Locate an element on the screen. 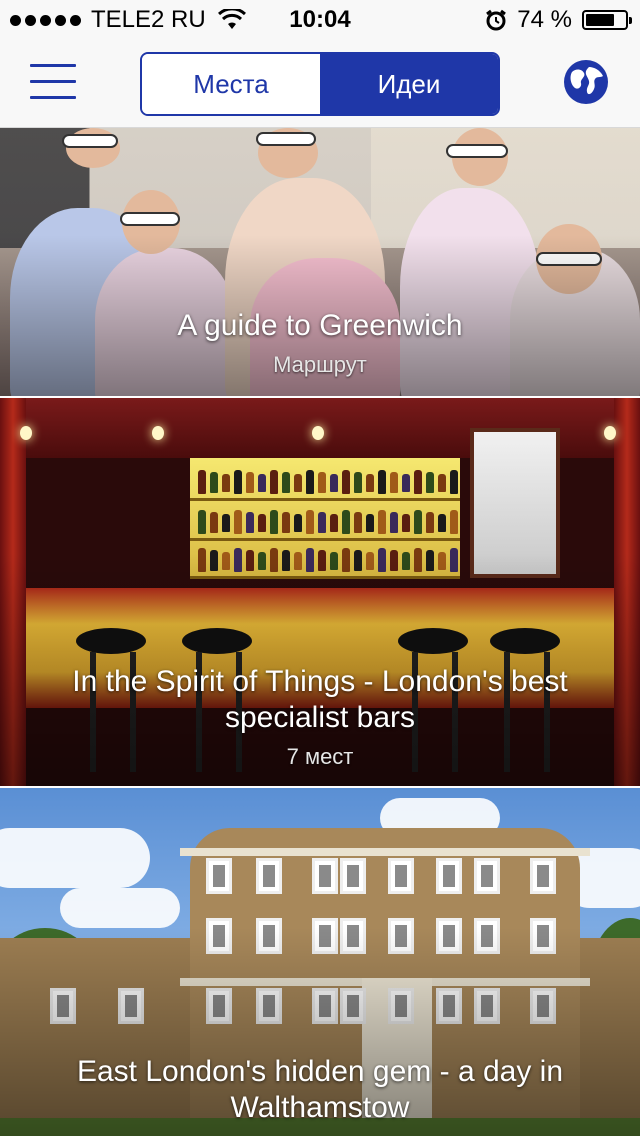 The image size is (640, 1136). card-caption: A guide to Greenwich Маршрут is located at coordinates (320, 343).